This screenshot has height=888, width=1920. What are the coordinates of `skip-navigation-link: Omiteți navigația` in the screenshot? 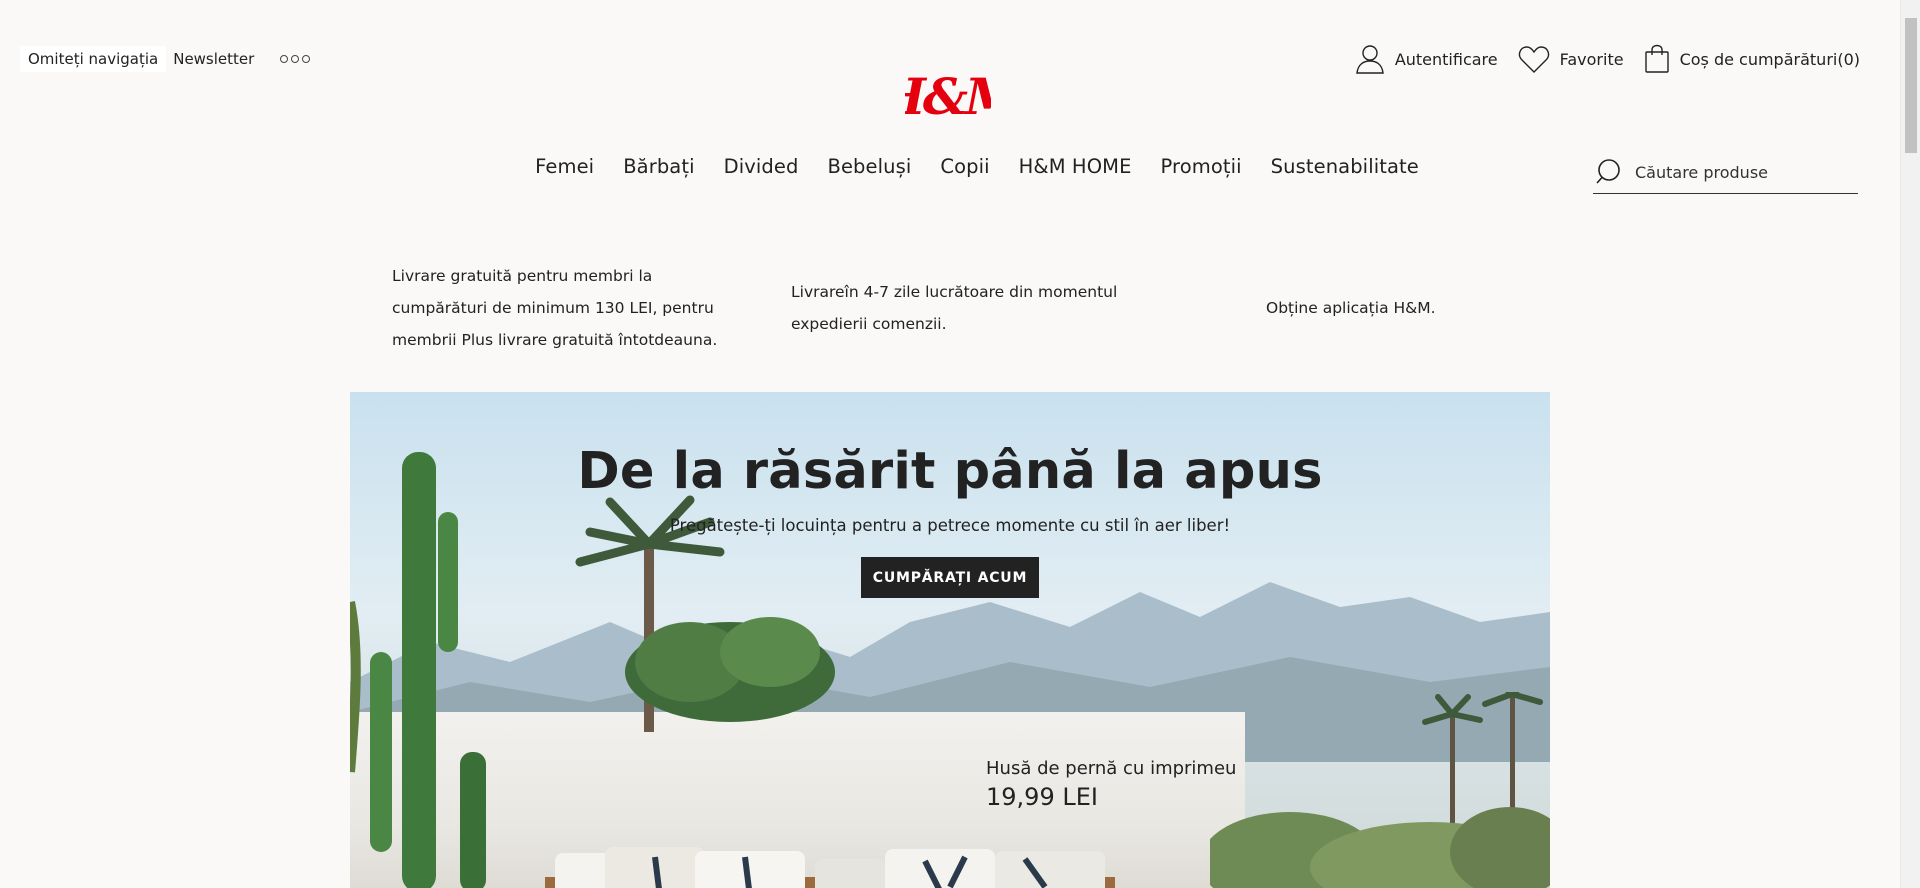 It's located at (93, 59).